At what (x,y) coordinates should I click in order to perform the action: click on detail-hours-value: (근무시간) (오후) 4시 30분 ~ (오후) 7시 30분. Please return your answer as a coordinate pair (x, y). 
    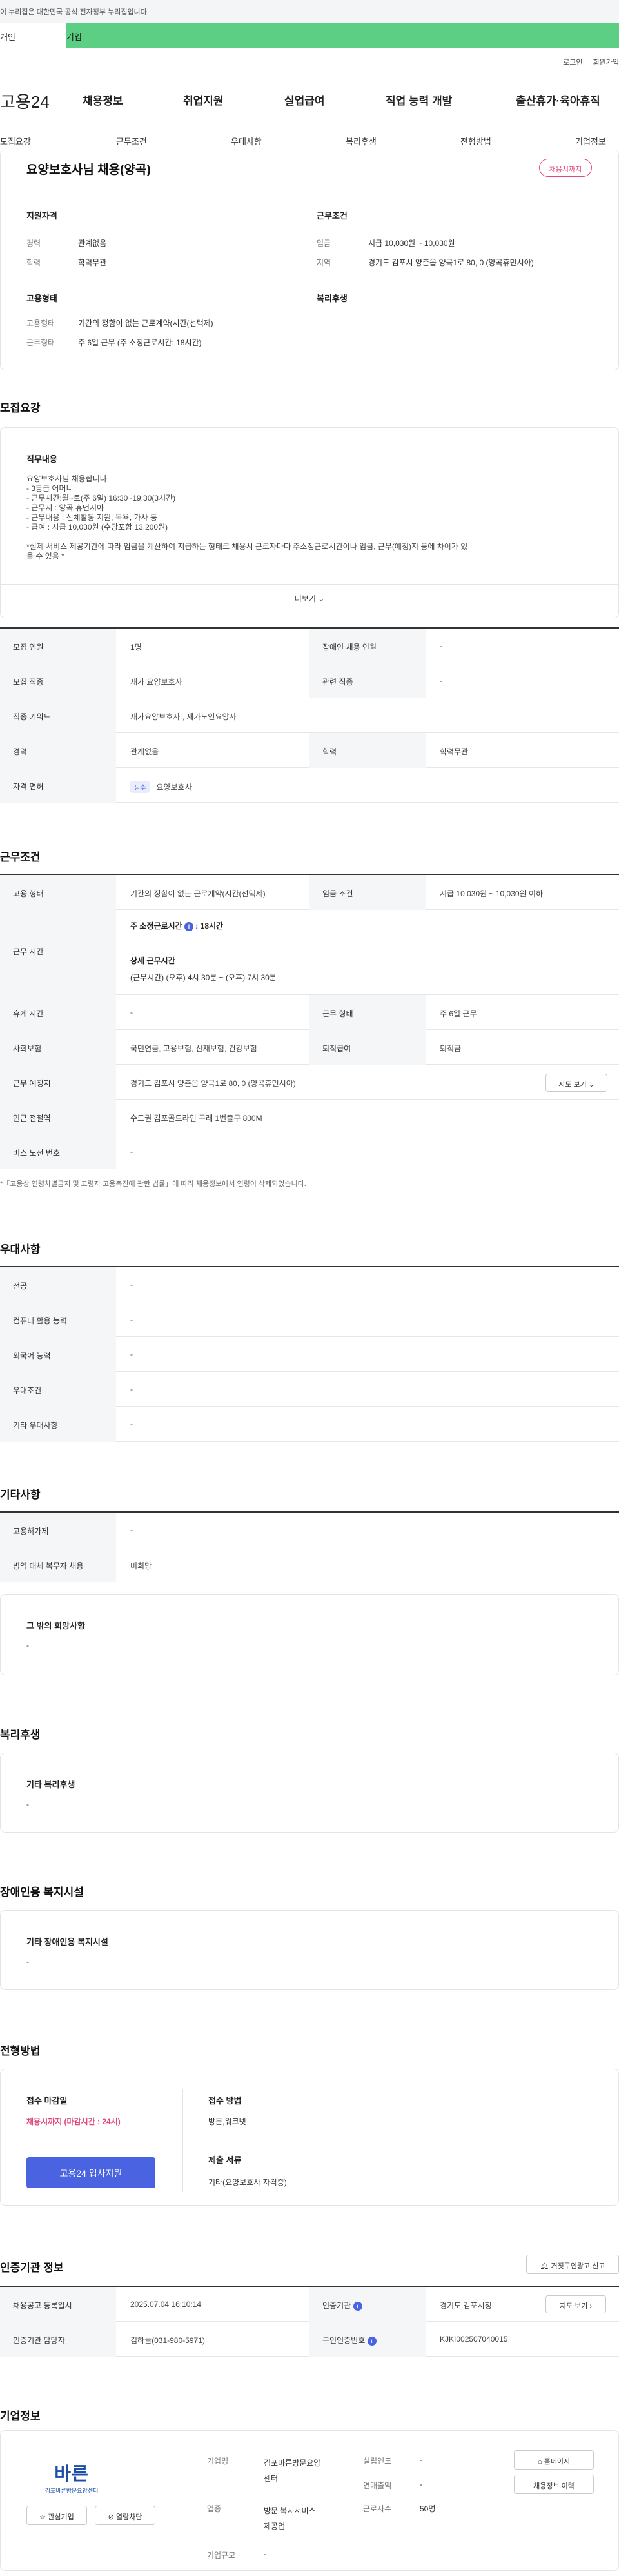
    Looking at the image, I should click on (203, 977).